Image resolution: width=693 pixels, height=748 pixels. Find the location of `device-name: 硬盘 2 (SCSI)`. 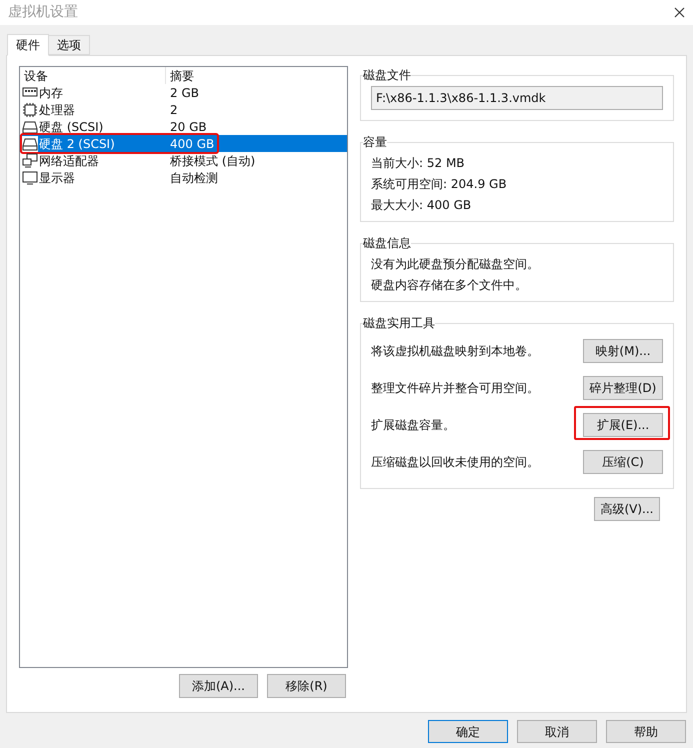

device-name: 硬盘 2 (SCSI) is located at coordinates (77, 144).